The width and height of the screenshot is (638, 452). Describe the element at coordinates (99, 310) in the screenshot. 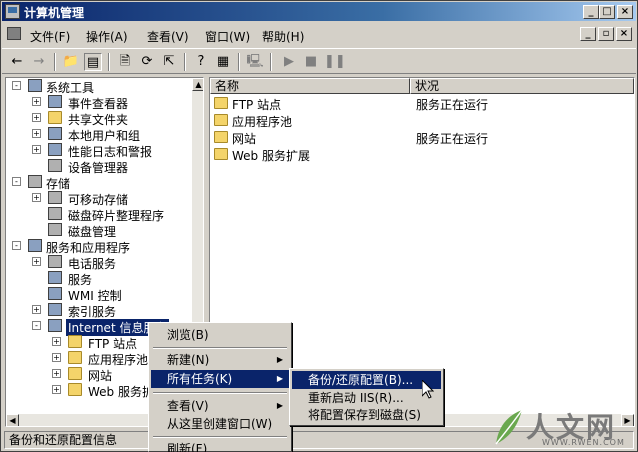

I see `tree-item-indexing: + 索引服务` at that location.